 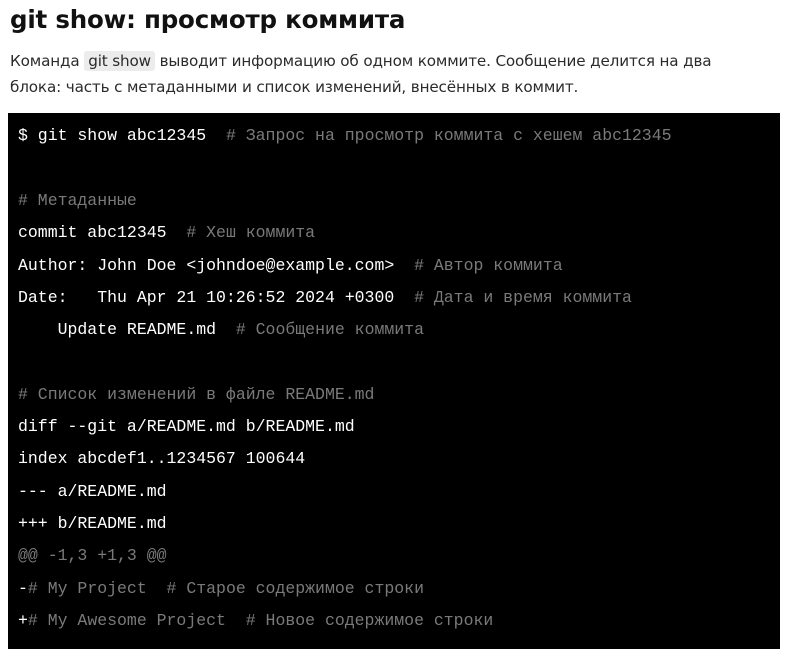 I want to click on code-line-changes-heading: # Список изменений в файле README.md, so click(x=196, y=395).